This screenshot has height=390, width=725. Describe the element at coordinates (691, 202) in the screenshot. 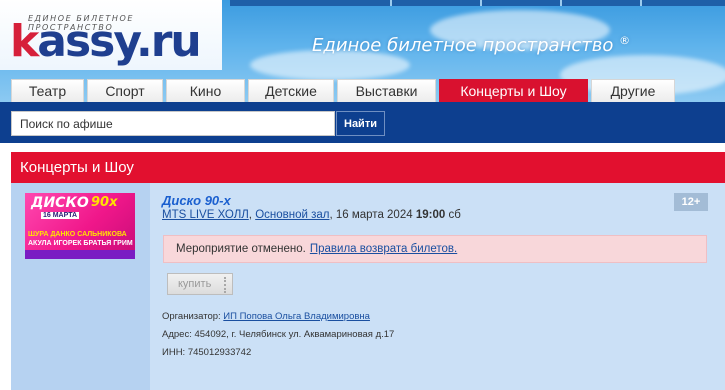

I see `age-badge: 12+` at that location.